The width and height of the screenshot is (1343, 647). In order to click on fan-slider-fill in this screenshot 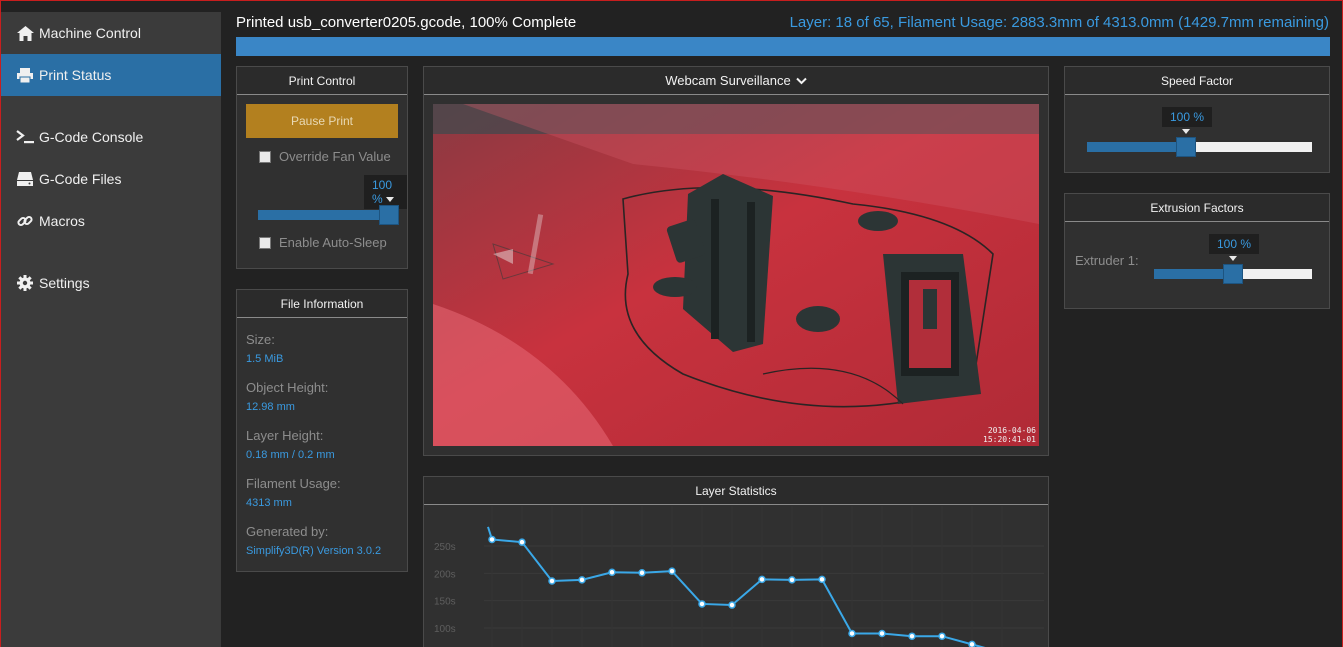, I will do `click(324, 215)`.